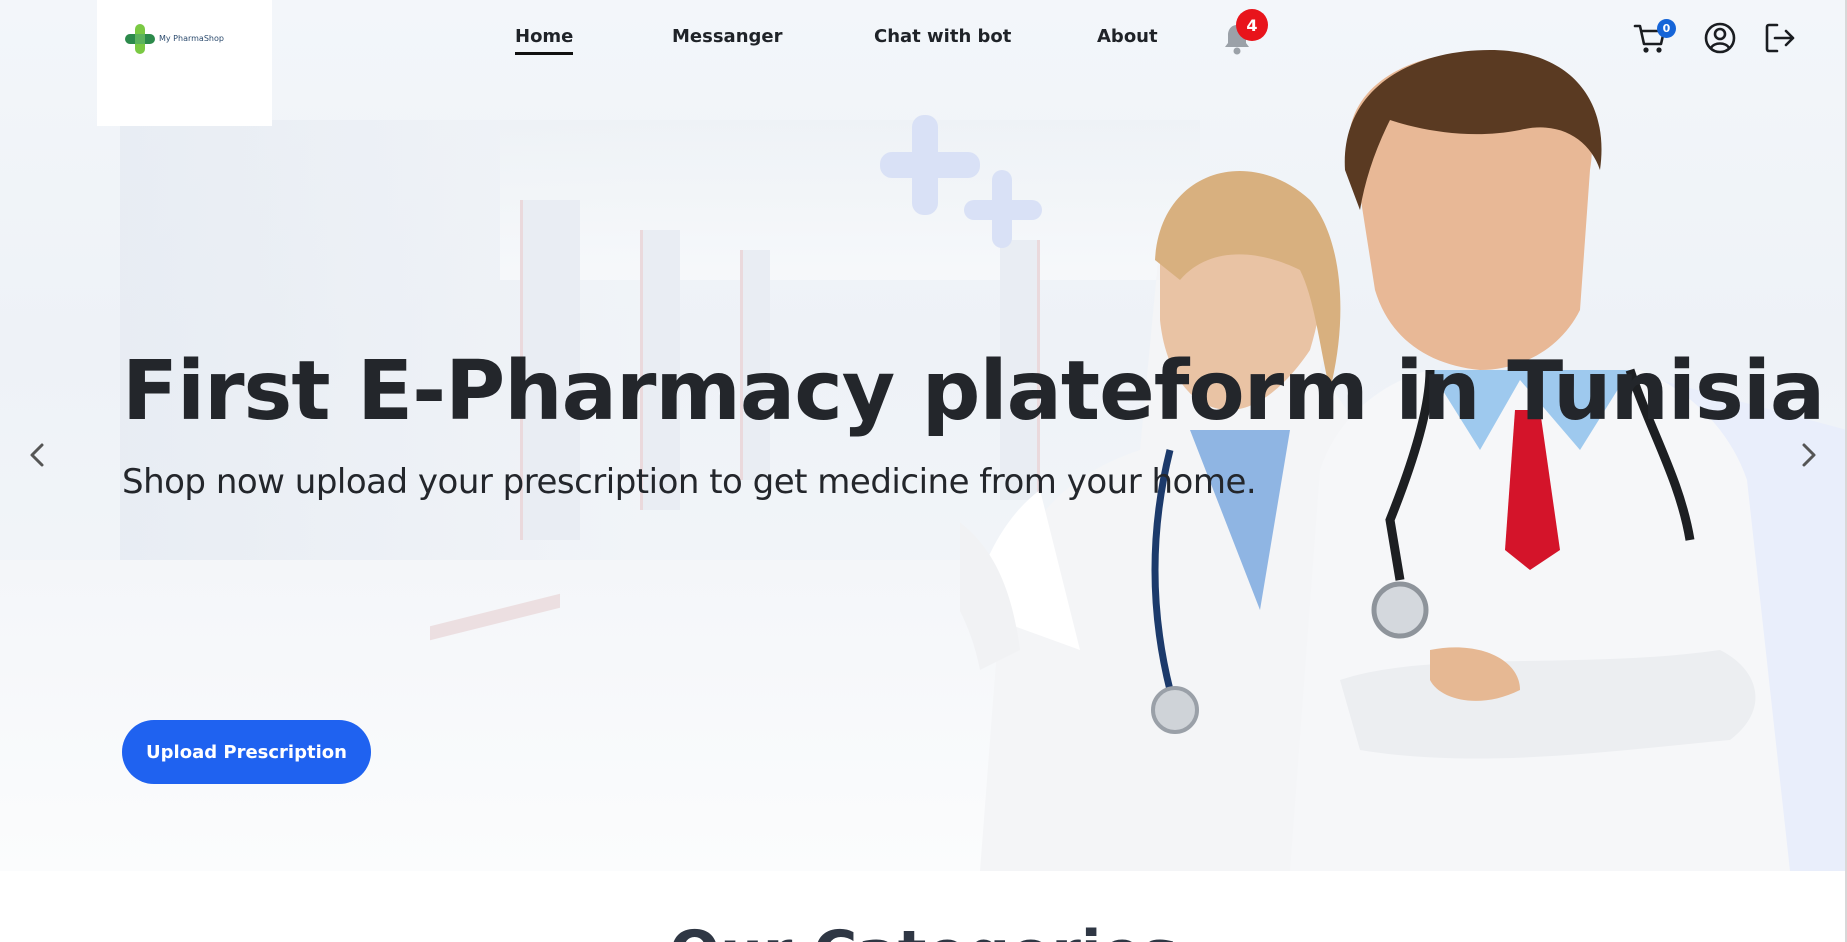 Image resolution: width=1847 pixels, height=942 pixels. Describe the element at coordinates (191, 38) in the screenshot. I see `logo-text: My PharmaShop` at that location.